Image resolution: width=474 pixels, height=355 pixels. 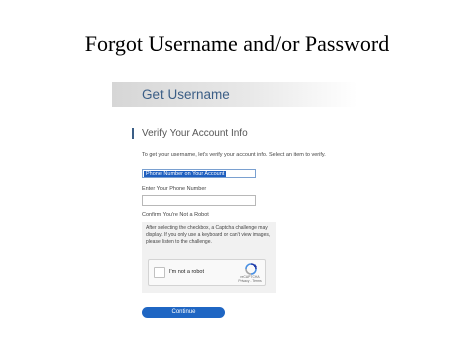 What do you see at coordinates (235, 94) in the screenshot?
I see `page-banner: Get Username` at bounding box center [235, 94].